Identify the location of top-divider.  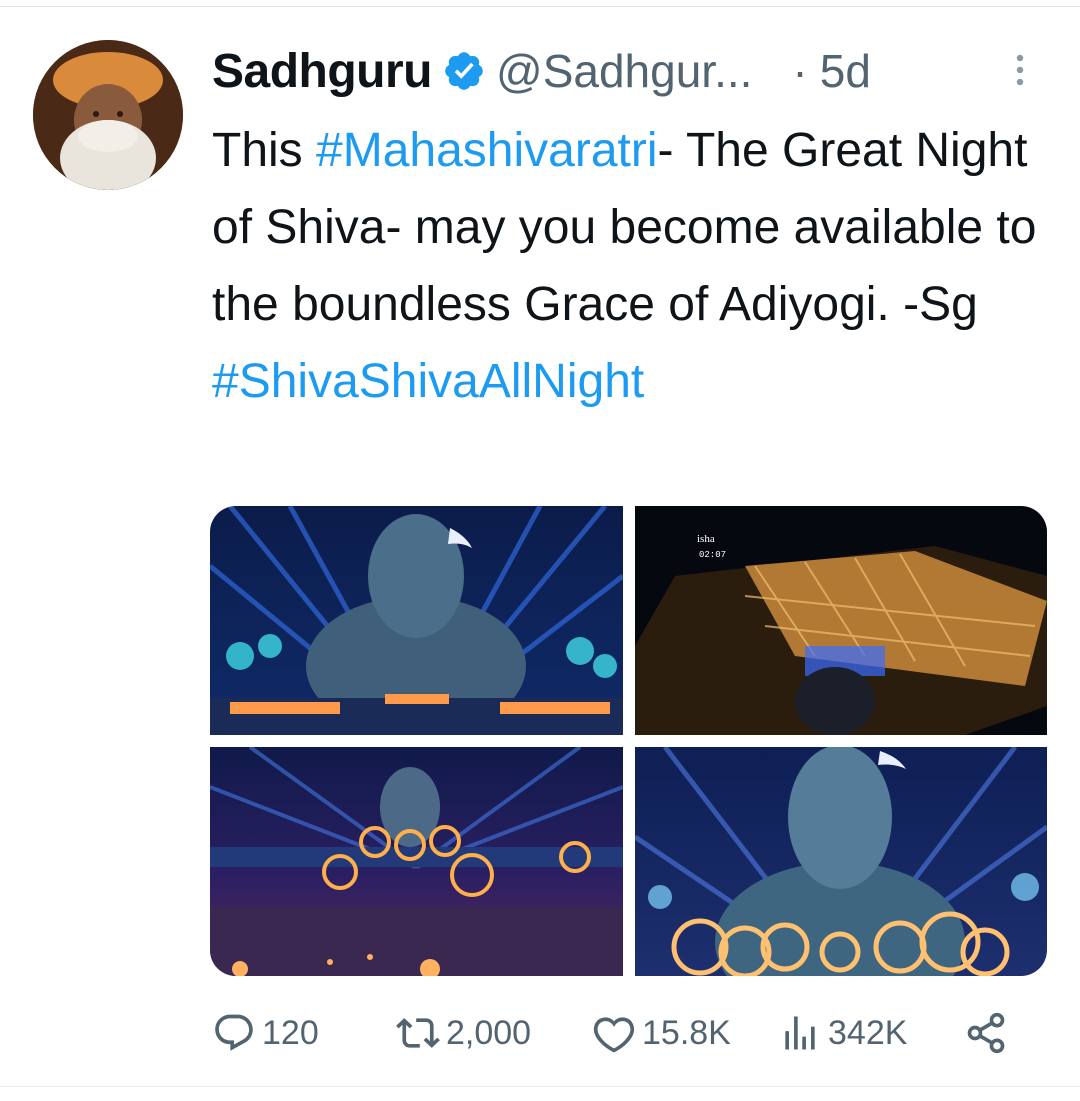
(540, 6).